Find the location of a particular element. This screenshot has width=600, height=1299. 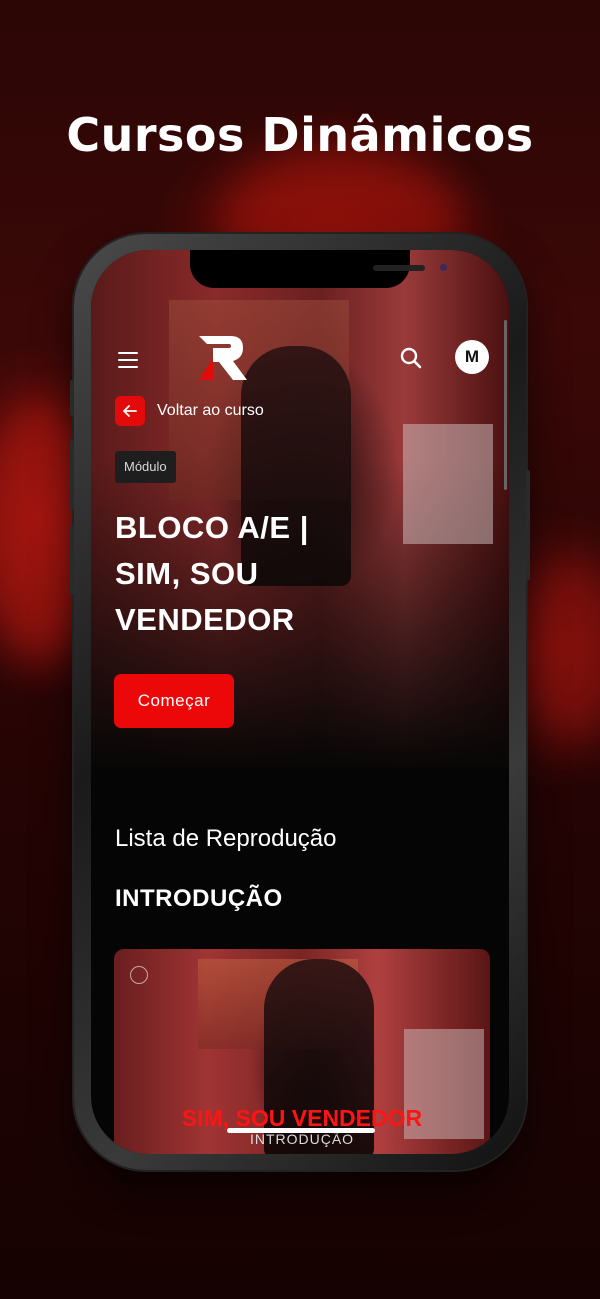

background-glow is located at coordinates (560, 650).